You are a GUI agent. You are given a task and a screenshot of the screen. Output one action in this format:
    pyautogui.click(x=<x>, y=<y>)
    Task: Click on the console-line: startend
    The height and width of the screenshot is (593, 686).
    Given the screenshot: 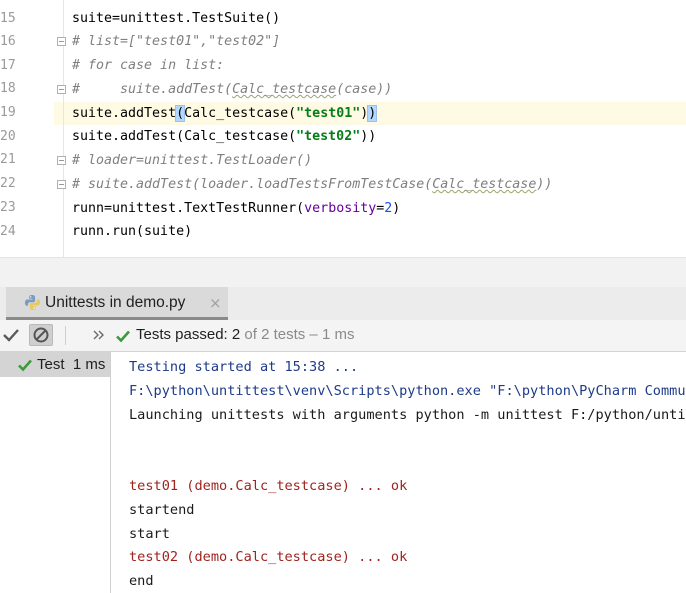 What is the action you would take?
    pyautogui.click(x=162, y=510)
    